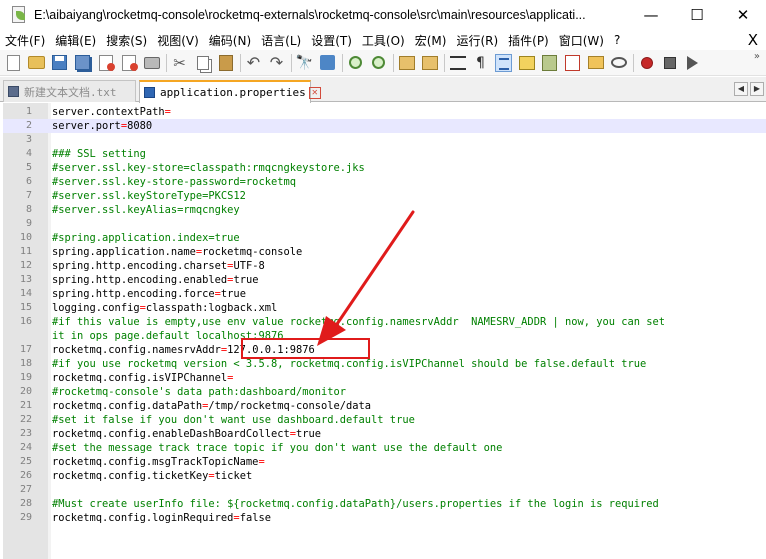 This screenshot has height=559, width=766. I want to click on close-file-icon, so click(105, 62).